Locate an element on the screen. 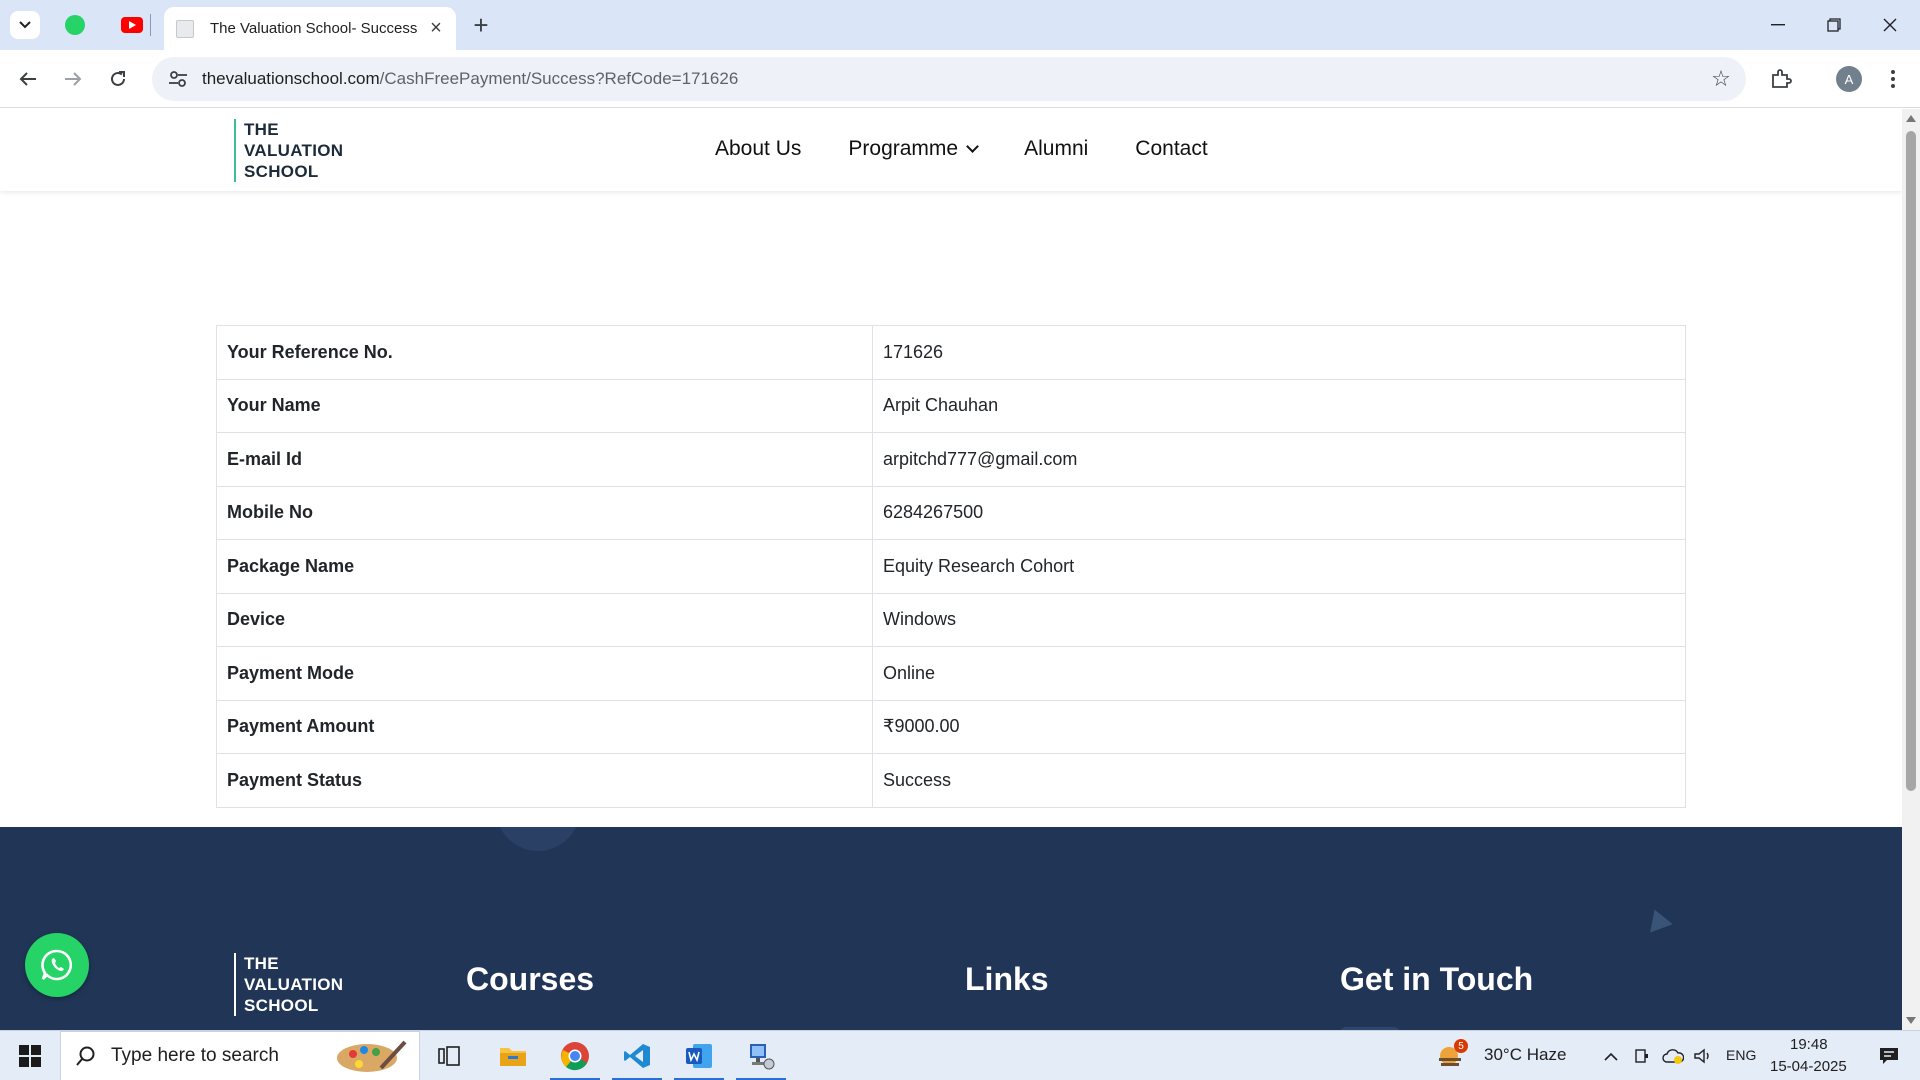 The width and height of the screenshot is (1920, 1080). tab-title: The Valuation School- Success is located at coordinates (314, 28).